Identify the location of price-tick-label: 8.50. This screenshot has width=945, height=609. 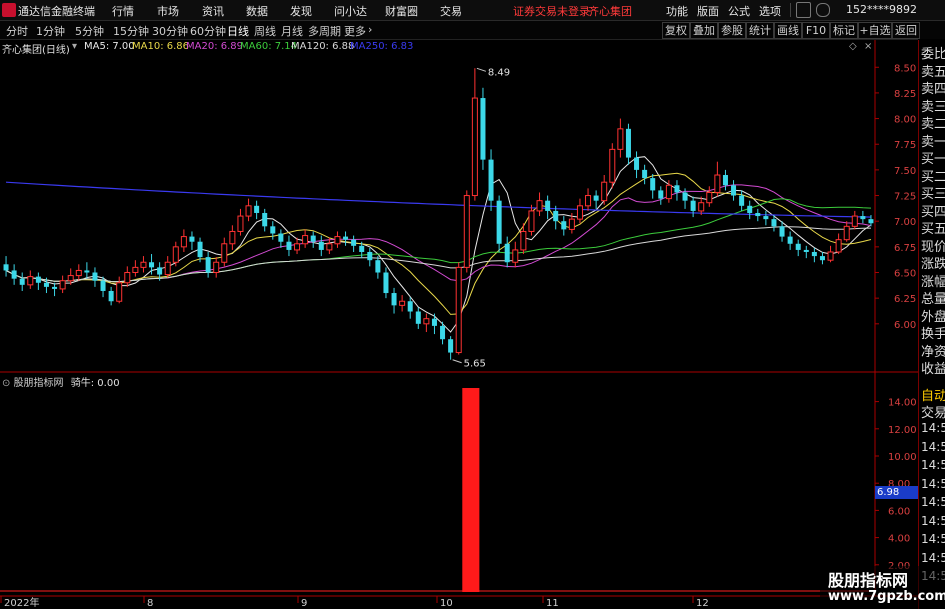
(905, 68).